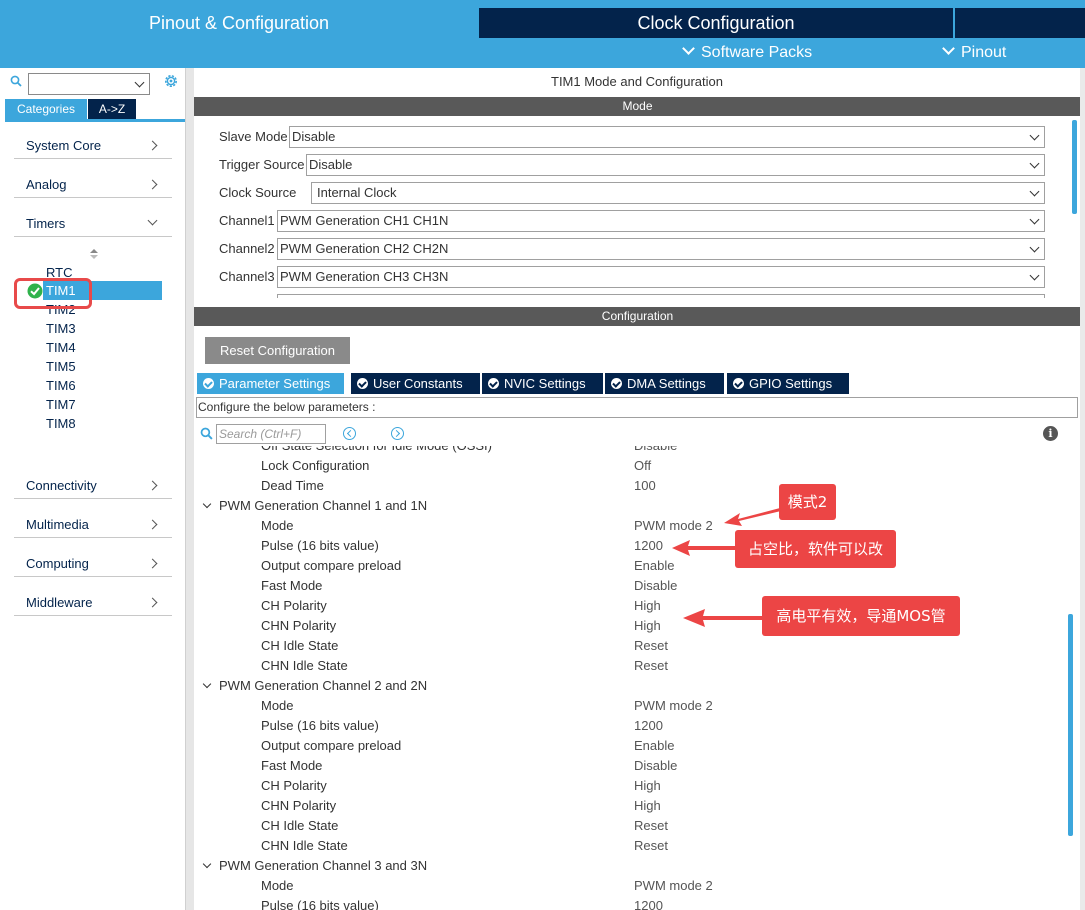  What do you see at coordinates (629, 786) in the screenshot?
I see `parameter-row: CH Polarity High` at bounding box center [629, 786].